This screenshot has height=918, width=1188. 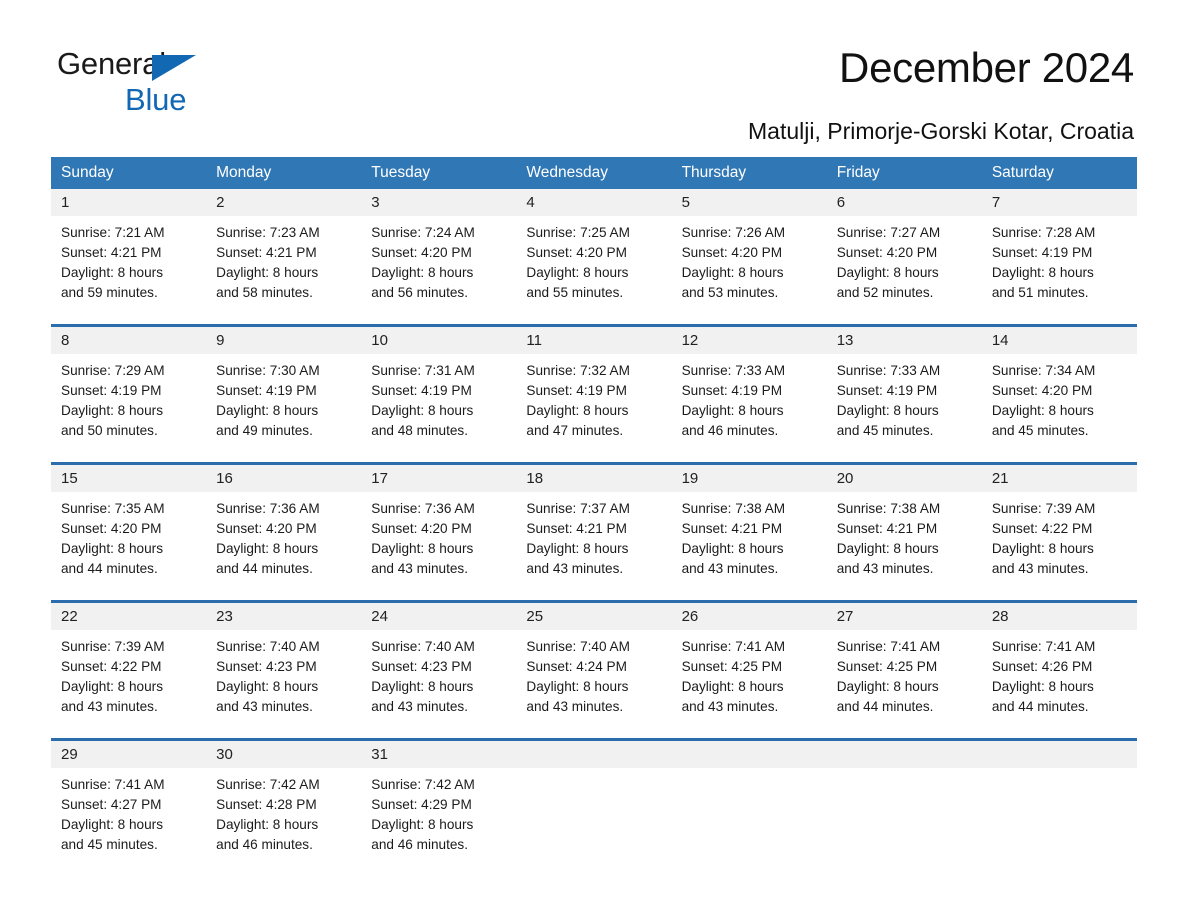 I want to click on sunset-text: Sunset: 4:21 PM, so click(x=111, y=252).